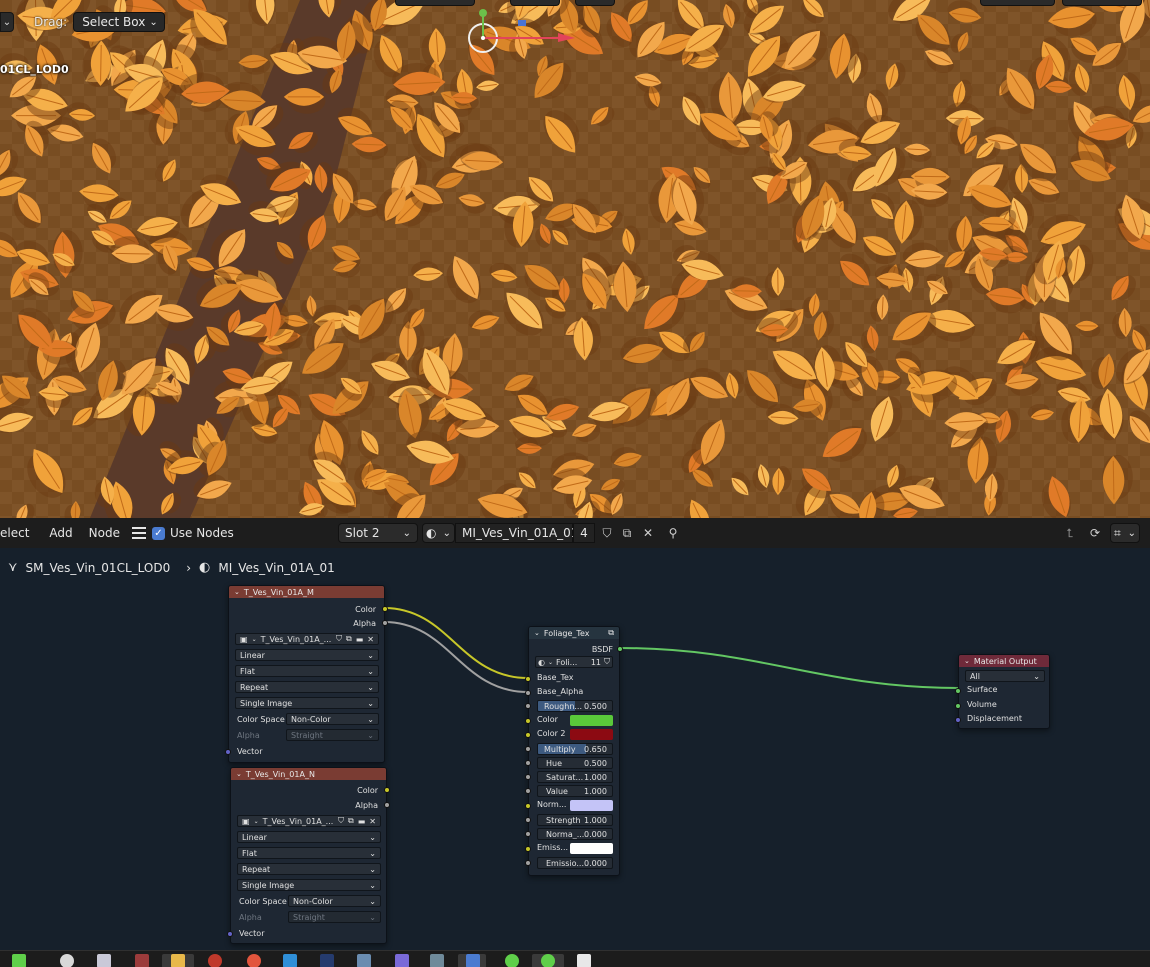 This screenshot has width=1150, height=967. What do you see at coordinates (575, 820) in the screenshot?
I see `strength-field: Strength 1.000` at bounding box center [575, 820].